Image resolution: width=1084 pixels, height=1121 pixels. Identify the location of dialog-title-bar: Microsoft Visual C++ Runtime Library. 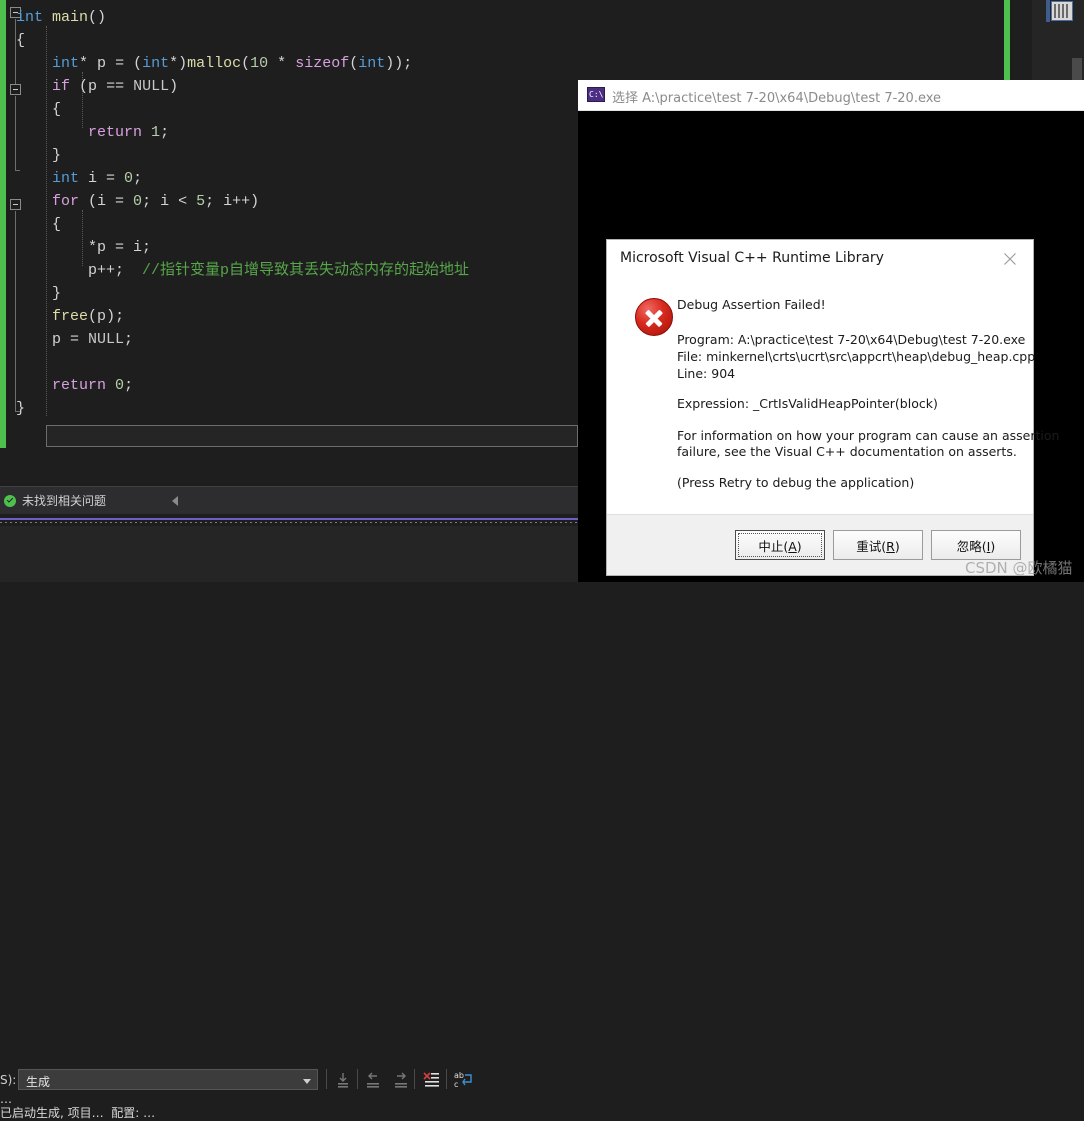
(820, 260).